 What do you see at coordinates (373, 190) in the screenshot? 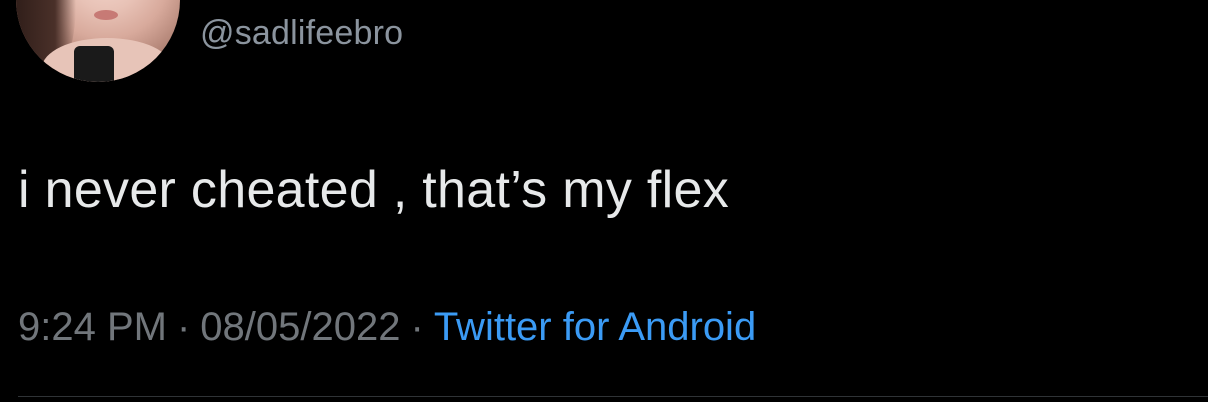
I see `tweet-text: i never cheated , that’s my flex` at bounding box center [373, 190].